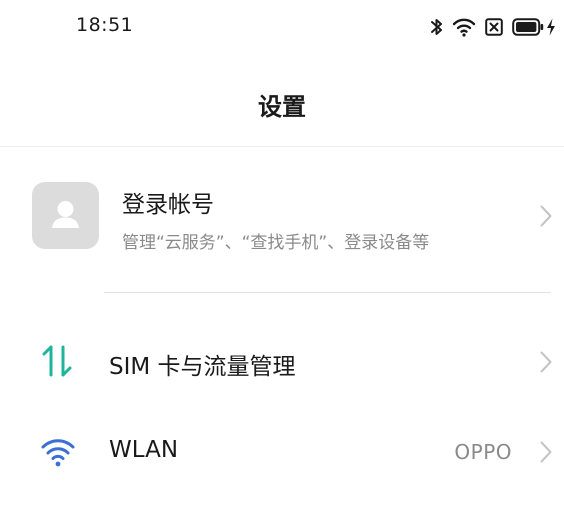 Image resolution: width=564 pixels, height=521 pixels. I want to click on sim-data-label: SIM 卡与流量管理, so click(202, 367).